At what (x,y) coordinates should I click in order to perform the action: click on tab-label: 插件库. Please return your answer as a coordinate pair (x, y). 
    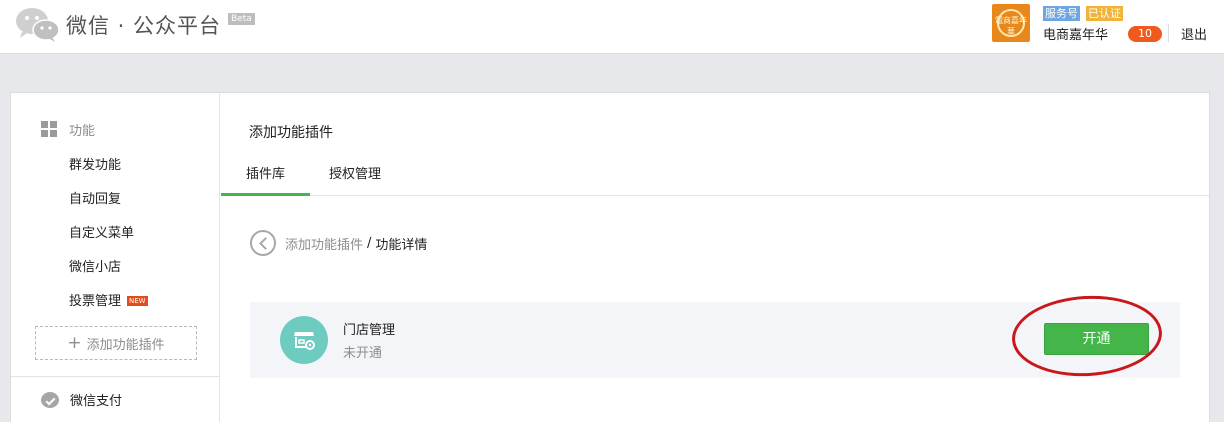
    Looking at the image, I should click on (265, 174).